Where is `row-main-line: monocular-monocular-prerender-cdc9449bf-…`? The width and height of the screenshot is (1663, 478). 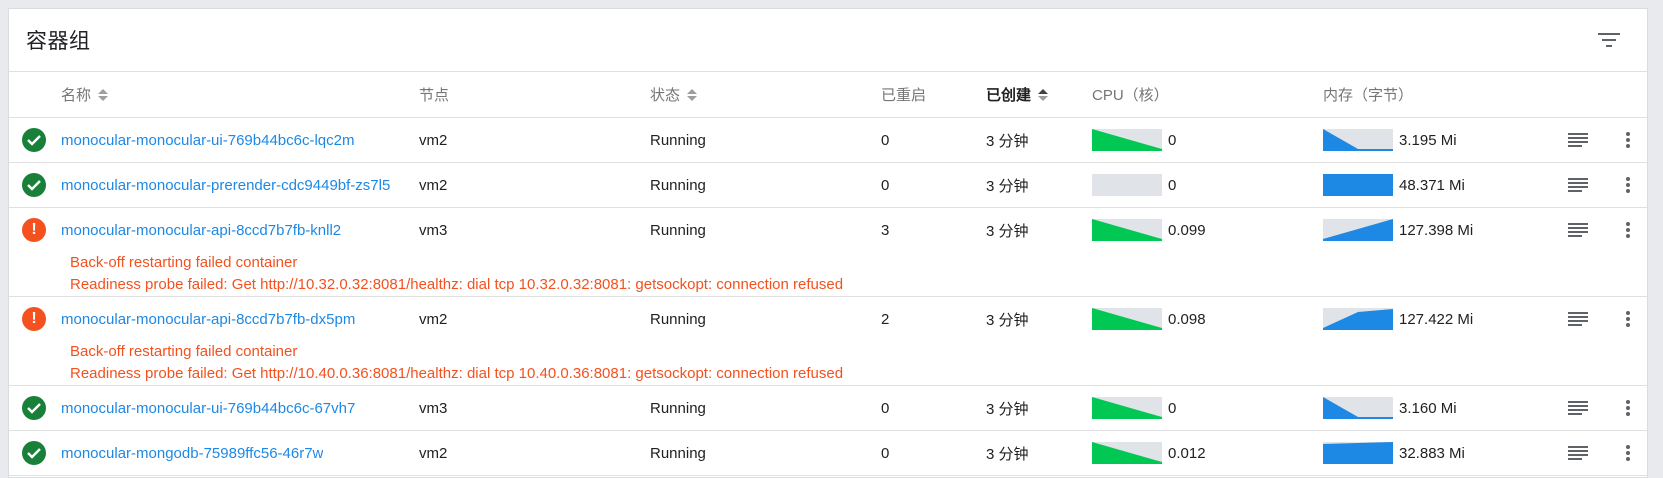
row-main-line: monocular-monocular-prerender-cdc9449bf-… is located at coordinates (828, 185).